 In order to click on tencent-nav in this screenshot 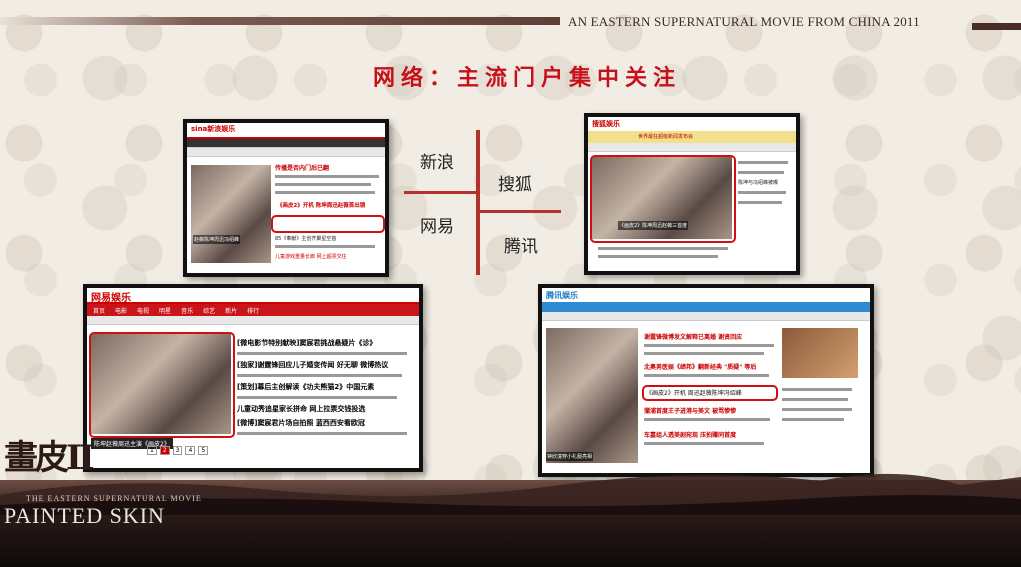, I will do `click(706, 307)`.